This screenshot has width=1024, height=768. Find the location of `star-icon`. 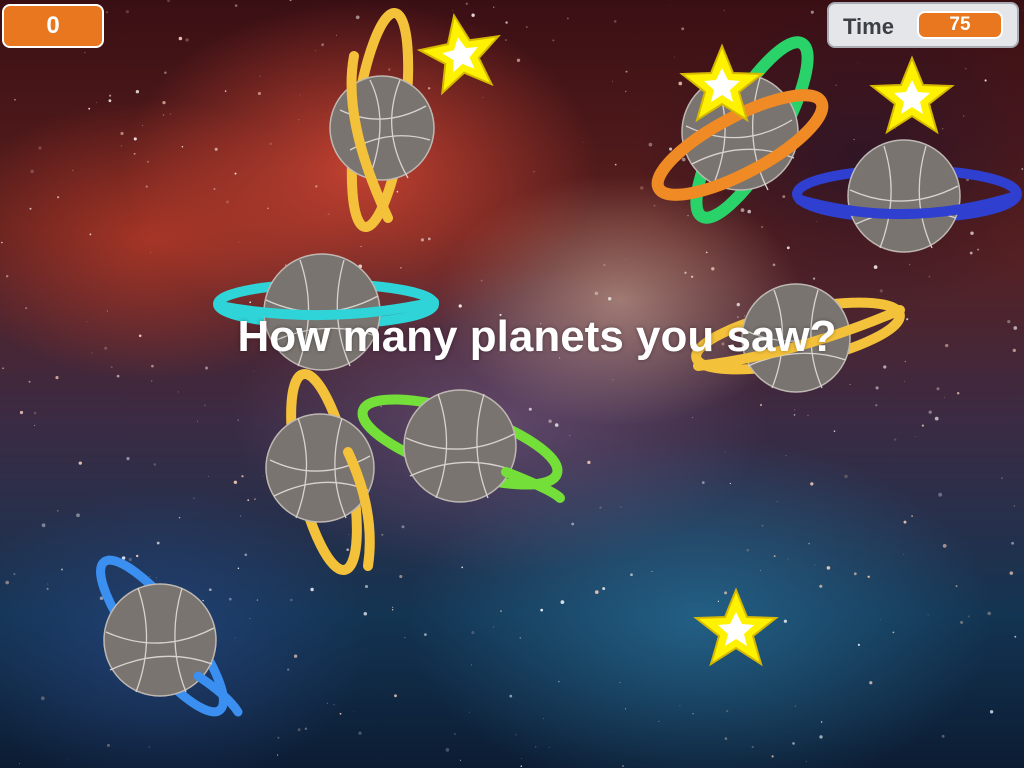

star-icon is located at coordinates (736, 627).